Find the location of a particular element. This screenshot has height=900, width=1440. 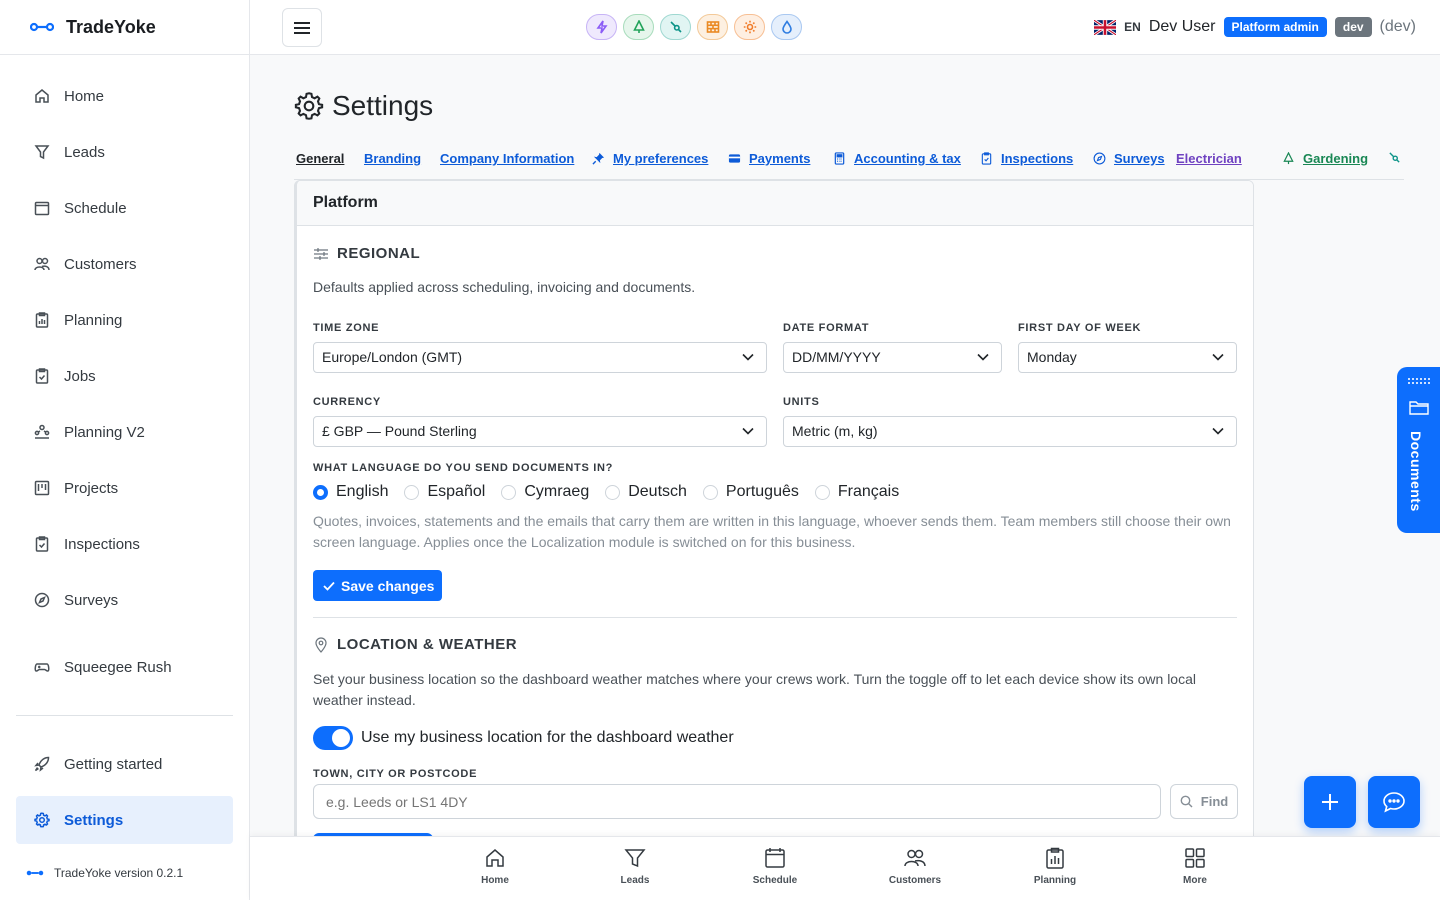

user-area: EN Dev User Platform admin dev (dev) is located at coordinates (1255, 27).